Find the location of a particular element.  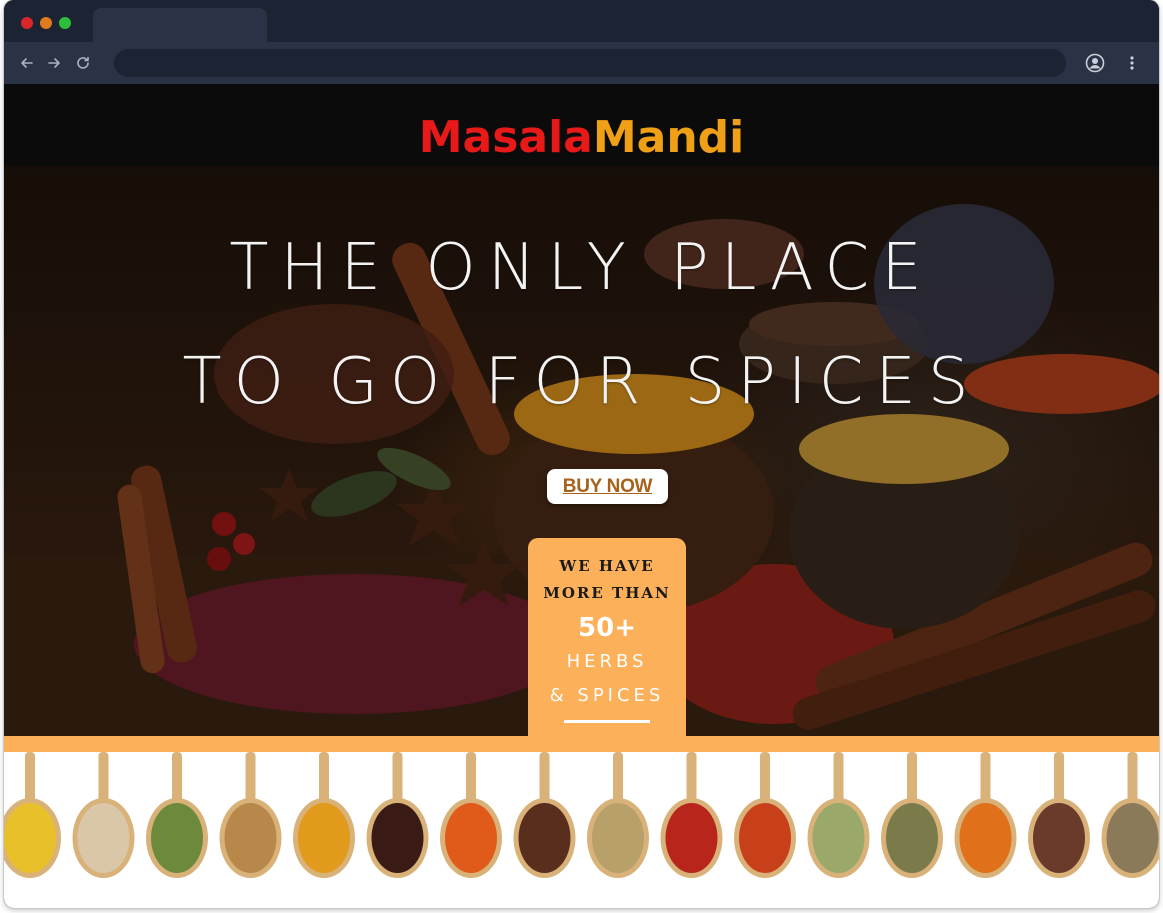

spice-spoon-turmeric is located at coordinates (32, 815).